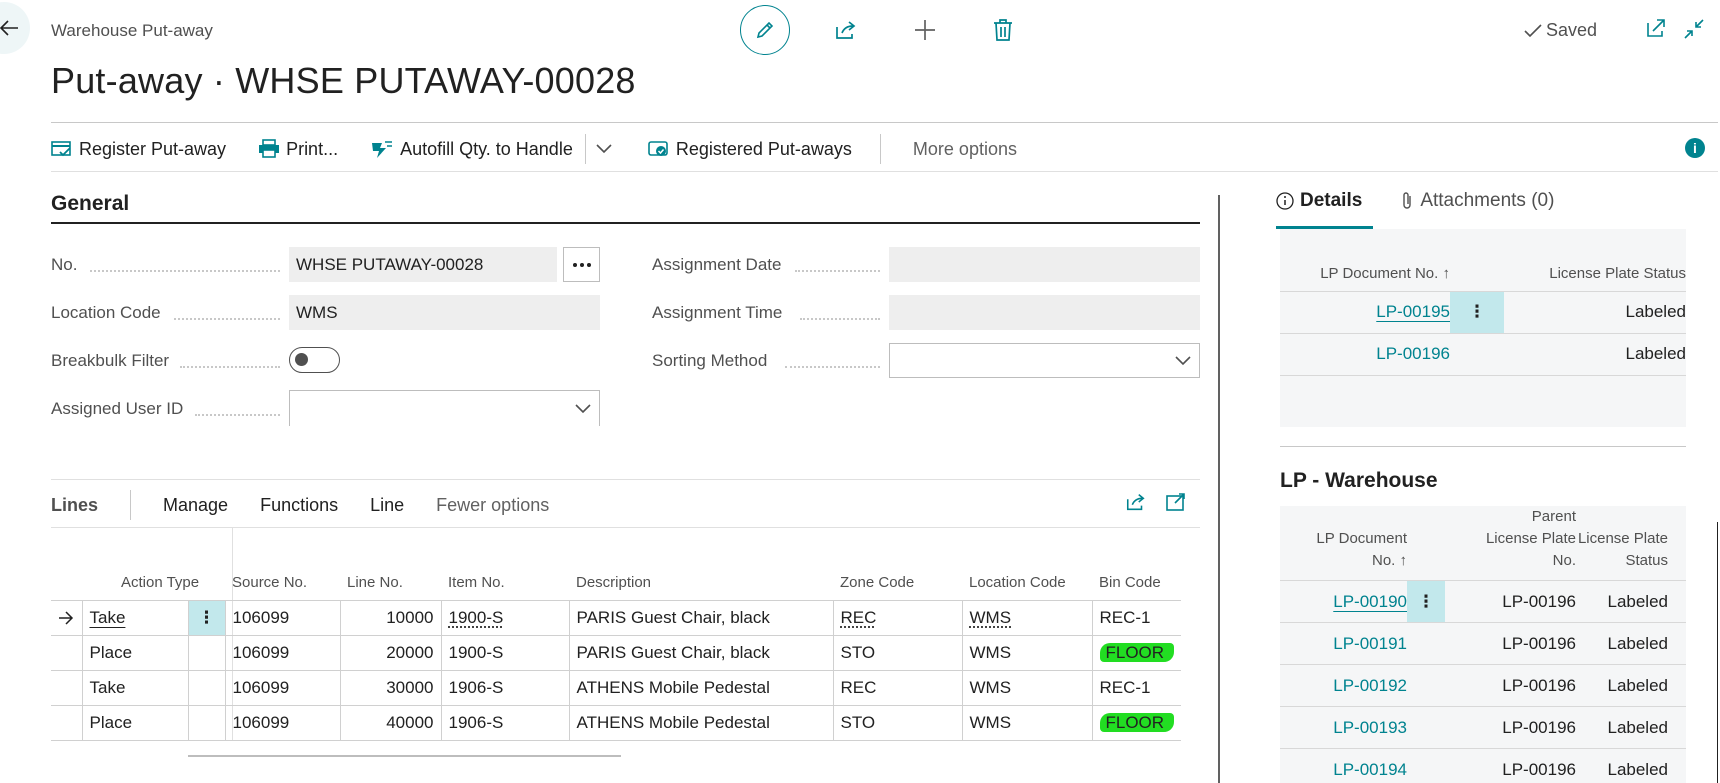 Image resolution: width=1720 pixels, height=783 pixels. What do you see at coordinates (1219, 489) in the screenshot?
I see `vertical-scrollbar` at bounding box center [1219, 489].